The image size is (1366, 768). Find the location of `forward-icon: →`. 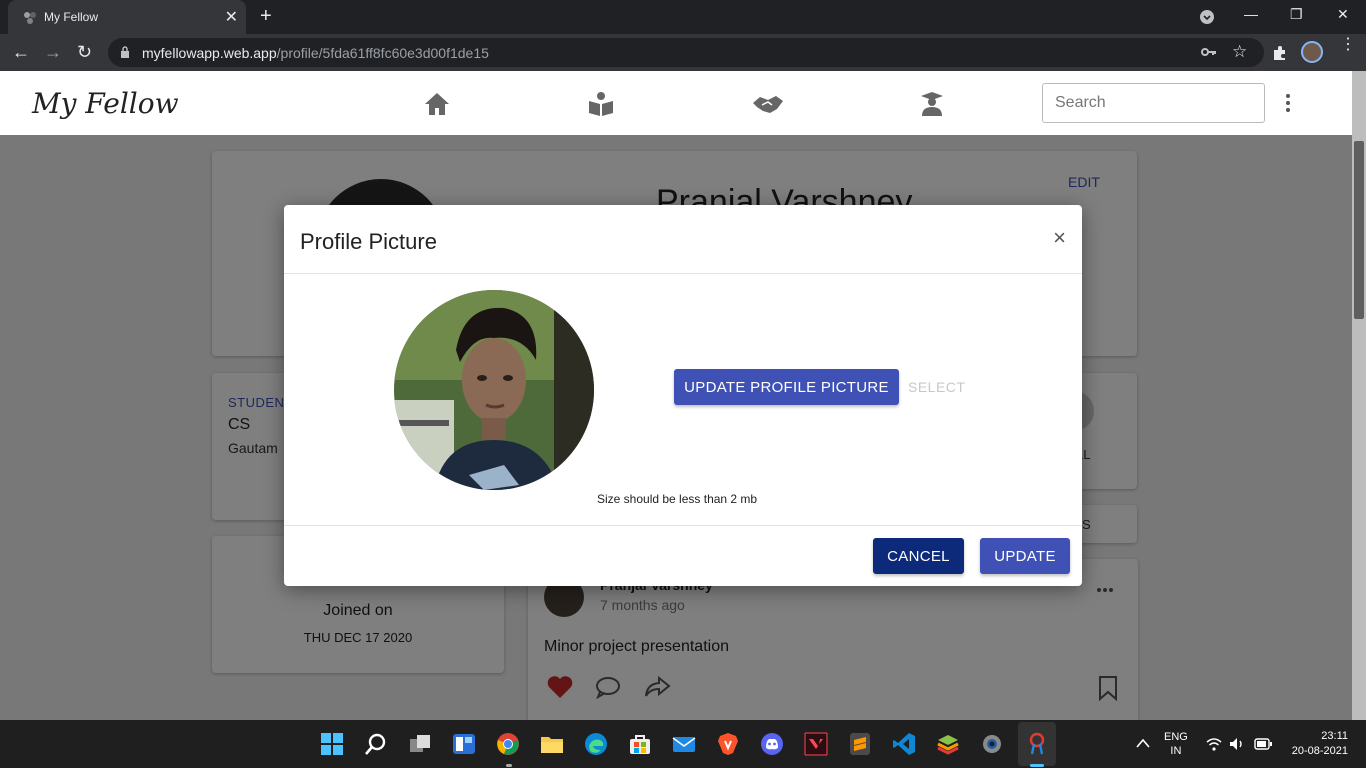

forward-icon: → is located at coordinates (53, 52).